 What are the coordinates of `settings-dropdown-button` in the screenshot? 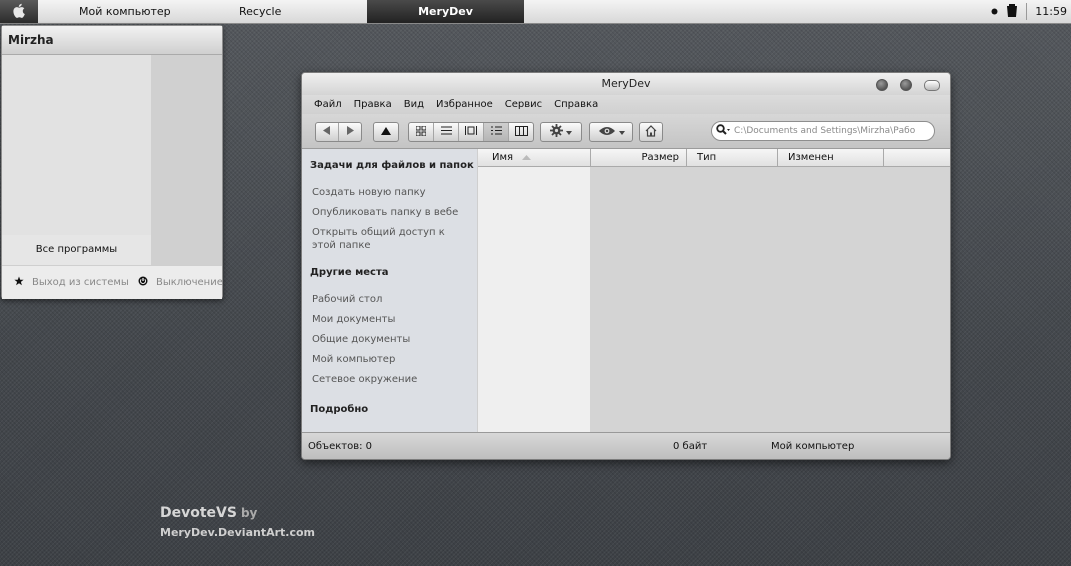 It's located at (561, 132).